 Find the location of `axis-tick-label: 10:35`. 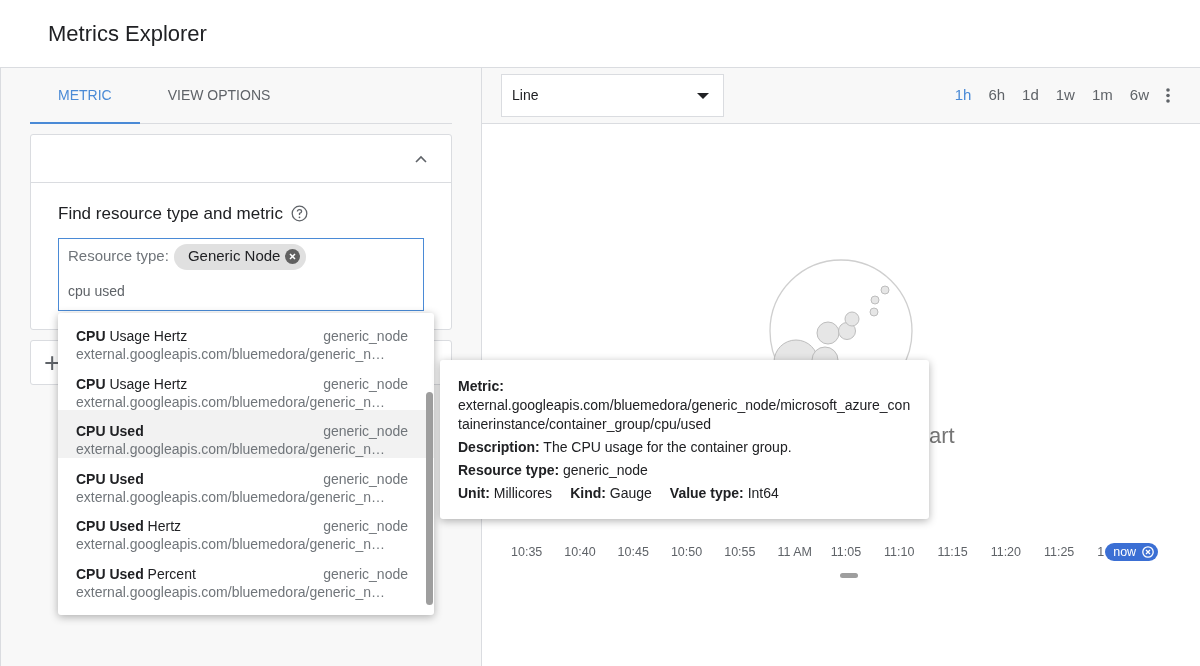

axis-tick-label: 10:35 is located at coordinates (527, 552).